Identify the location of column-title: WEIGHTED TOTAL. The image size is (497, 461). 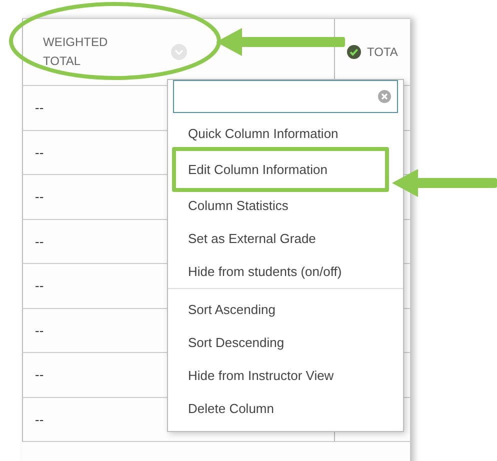
(76, 52).